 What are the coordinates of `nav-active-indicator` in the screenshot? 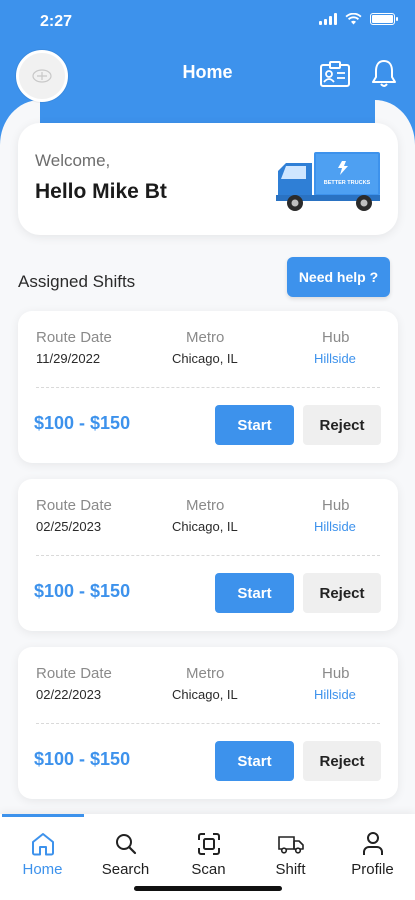 It's located at (43, 815).